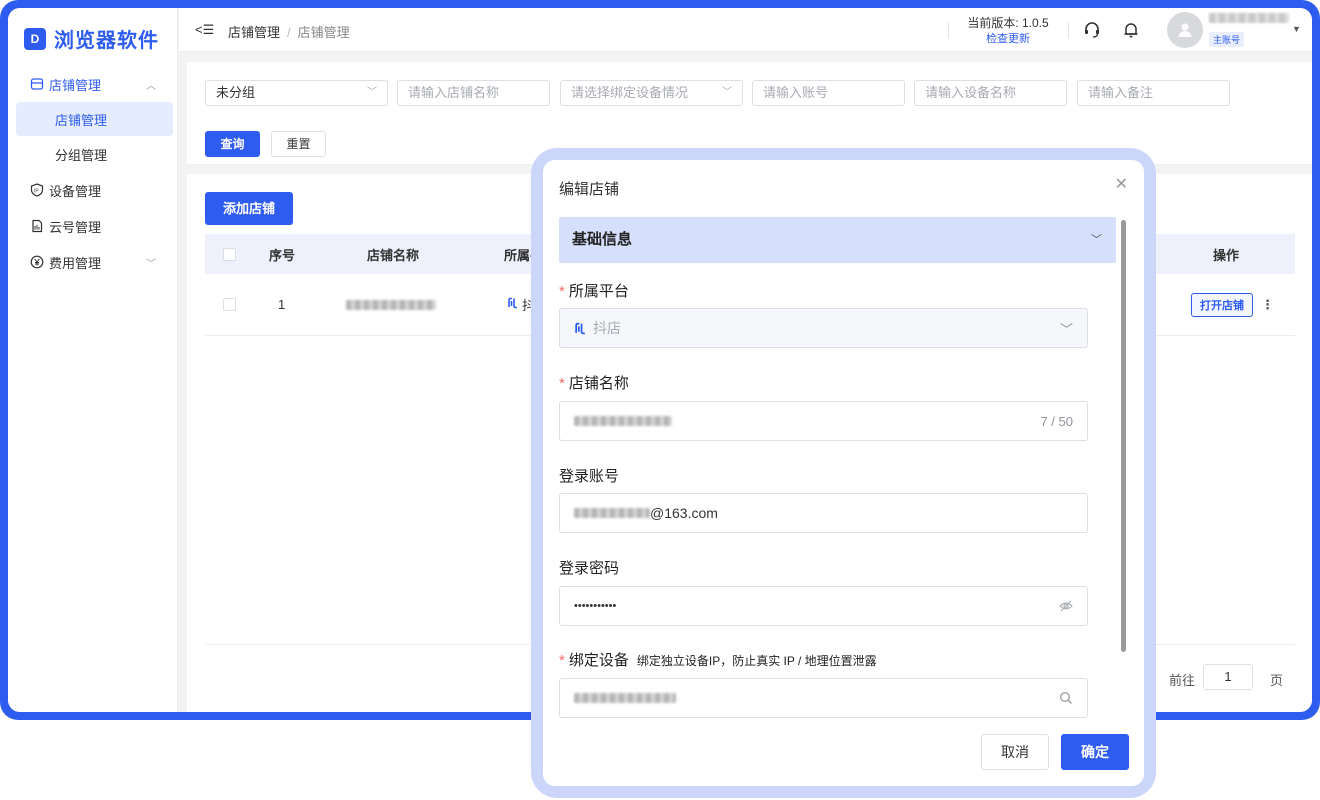 Image resolution: width=1320 pixels, height=800 pixels. What do you see at coordinates (229, 254) in the screenshot?
I see `select-all-checkbox` at bounding box center [229, 254].